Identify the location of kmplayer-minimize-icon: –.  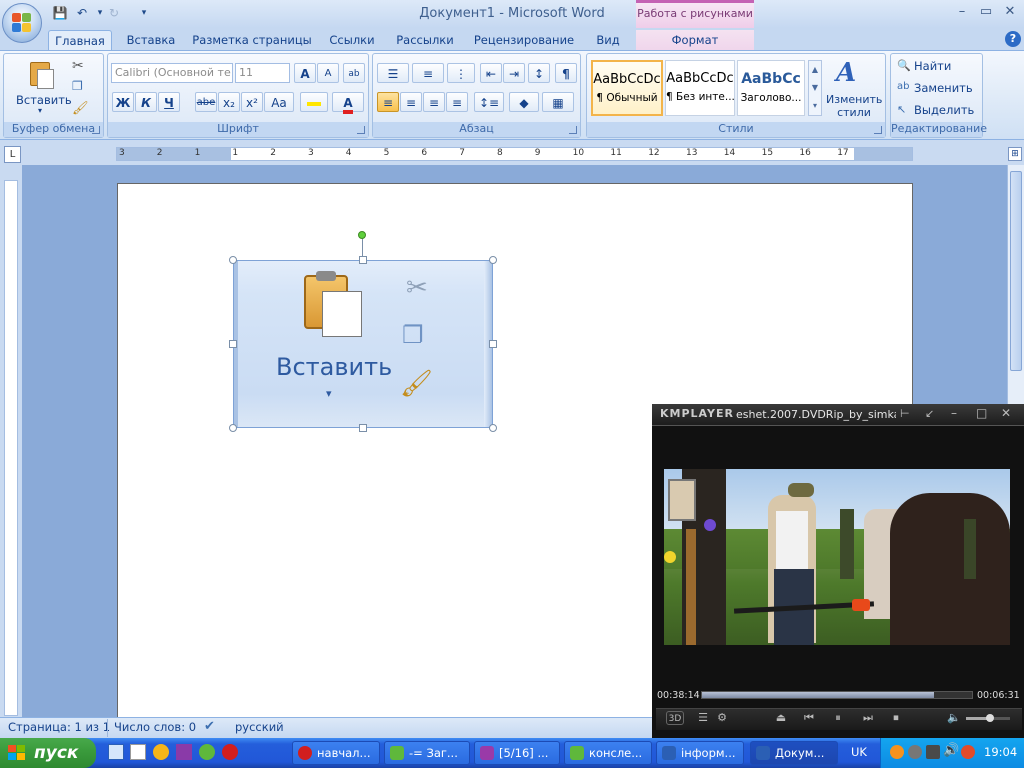
(954, 413).